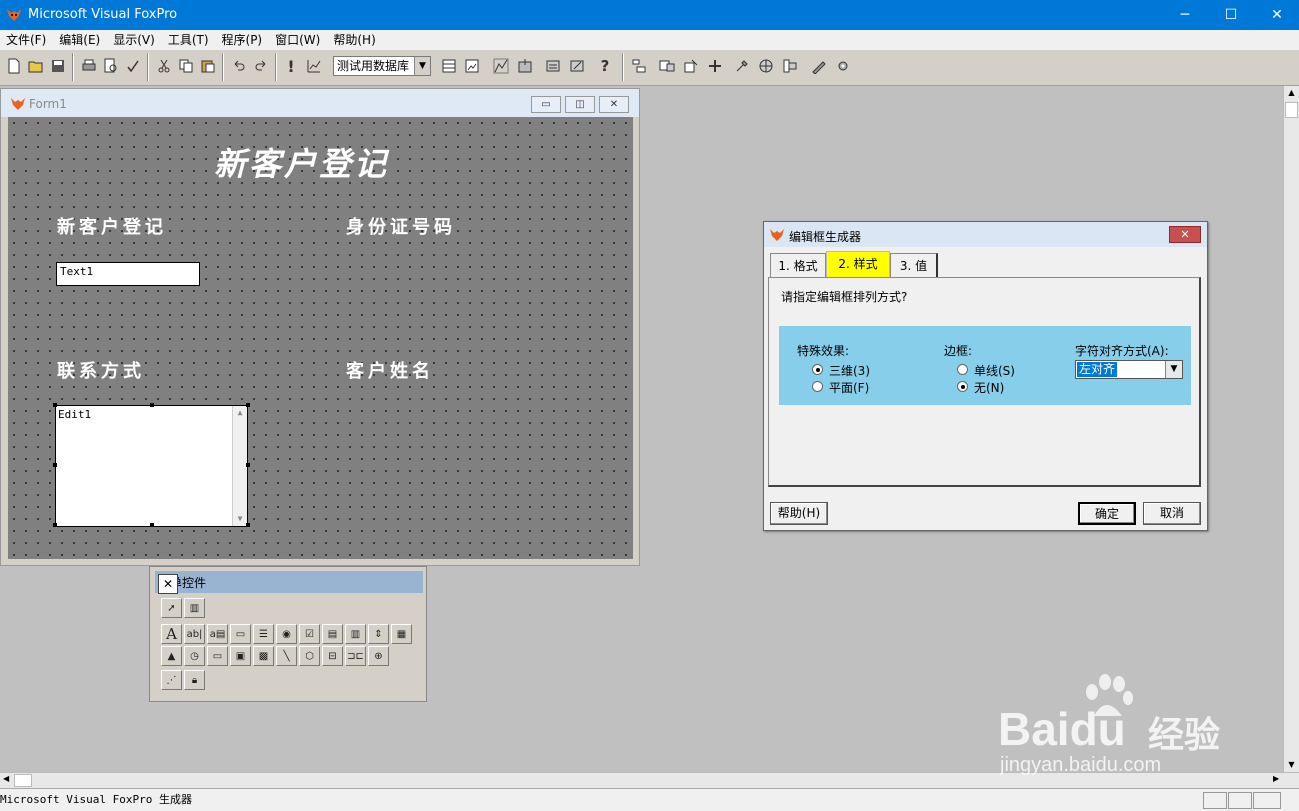 Image resolution: width=1299 pixels, height=811 pixels. I want to click on spinner-tool-icon: ⇕, so click(378, 634).